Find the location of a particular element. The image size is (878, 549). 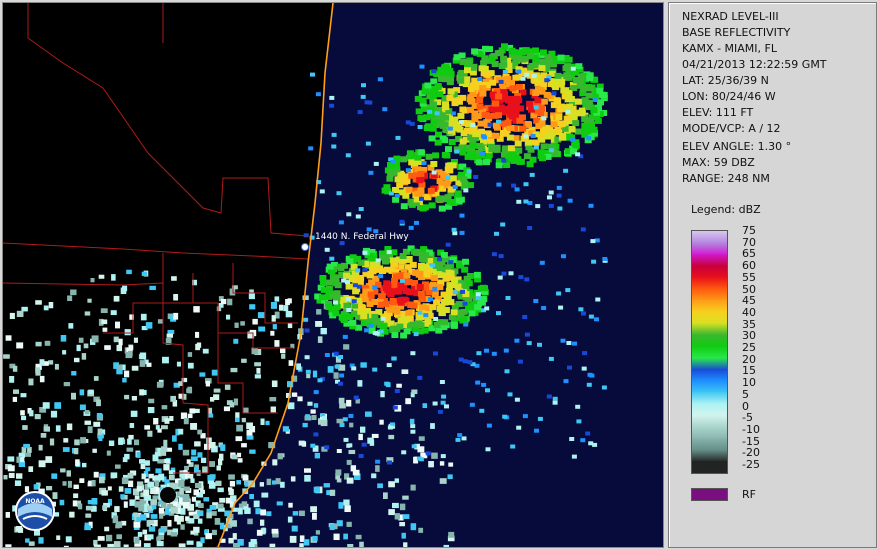

radar-site-dot is located at coordinates (168, 495).